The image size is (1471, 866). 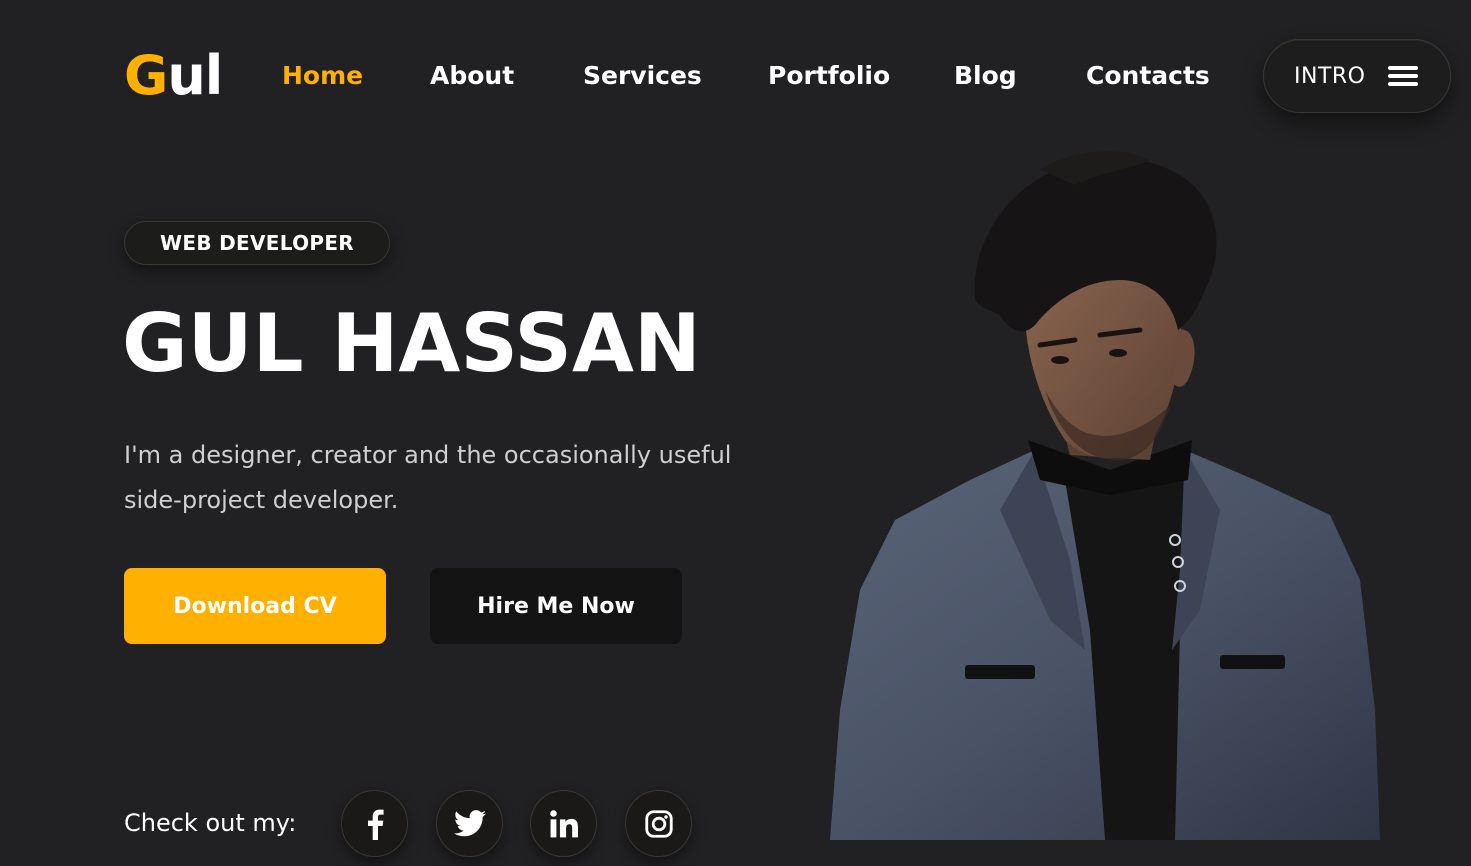 I want to click on linkedin-link, so click(x=563, y=823).